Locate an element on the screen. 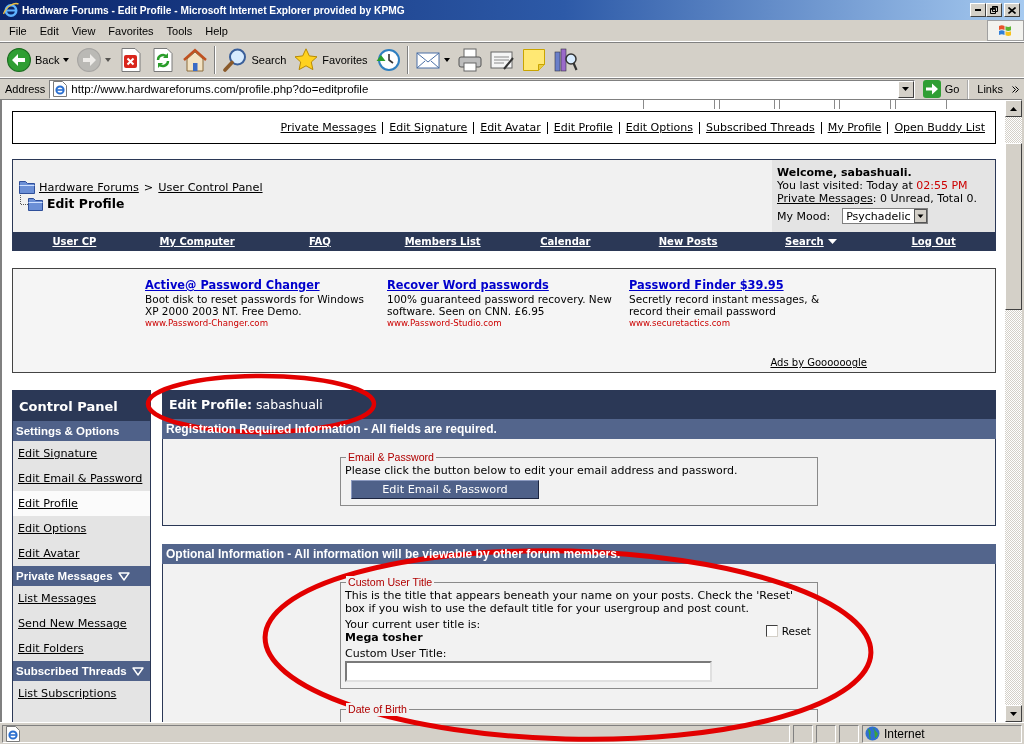 The height and width of the screenshot is (744, 1024). sidebar-section-header: Settings & Options is located at coordinates (81, 431).